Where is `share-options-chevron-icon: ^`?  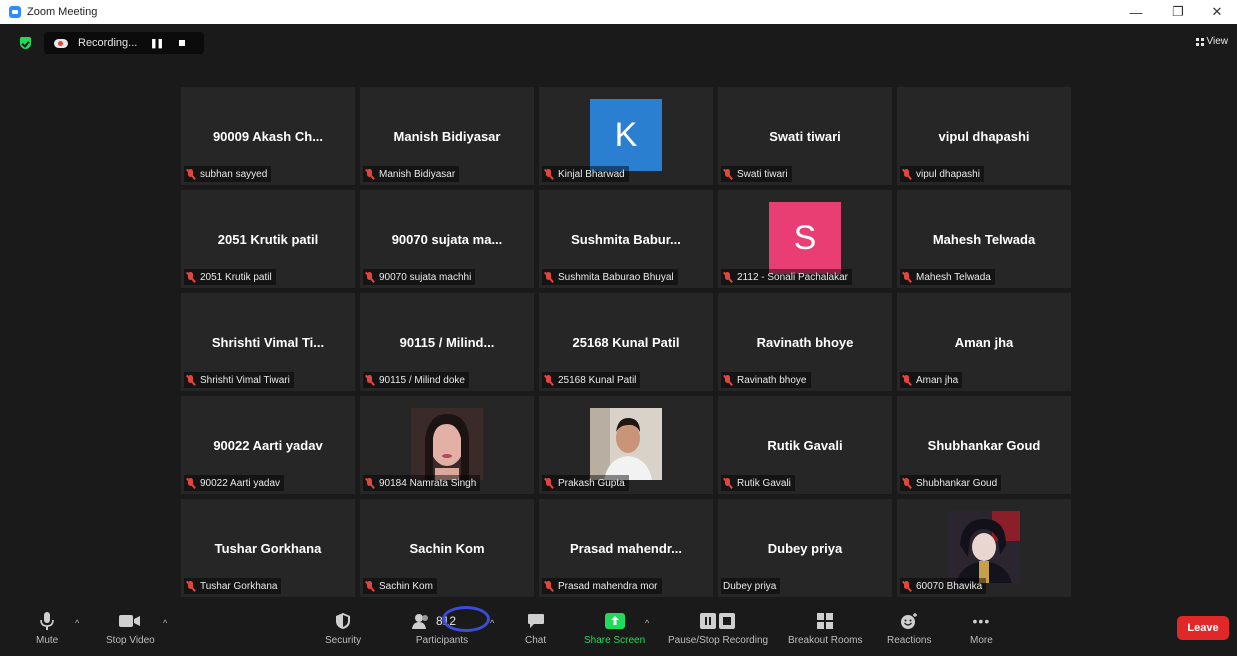 share-options-chevron-icon: ^ is located at coordinates (647, 623).